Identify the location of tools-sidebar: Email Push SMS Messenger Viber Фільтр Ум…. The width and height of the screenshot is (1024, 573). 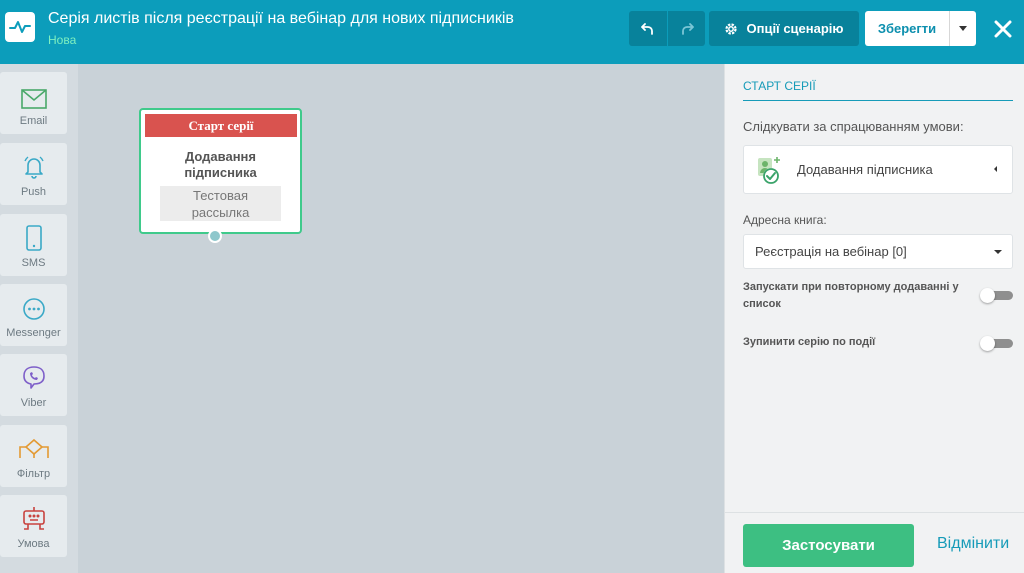
(39, 318).